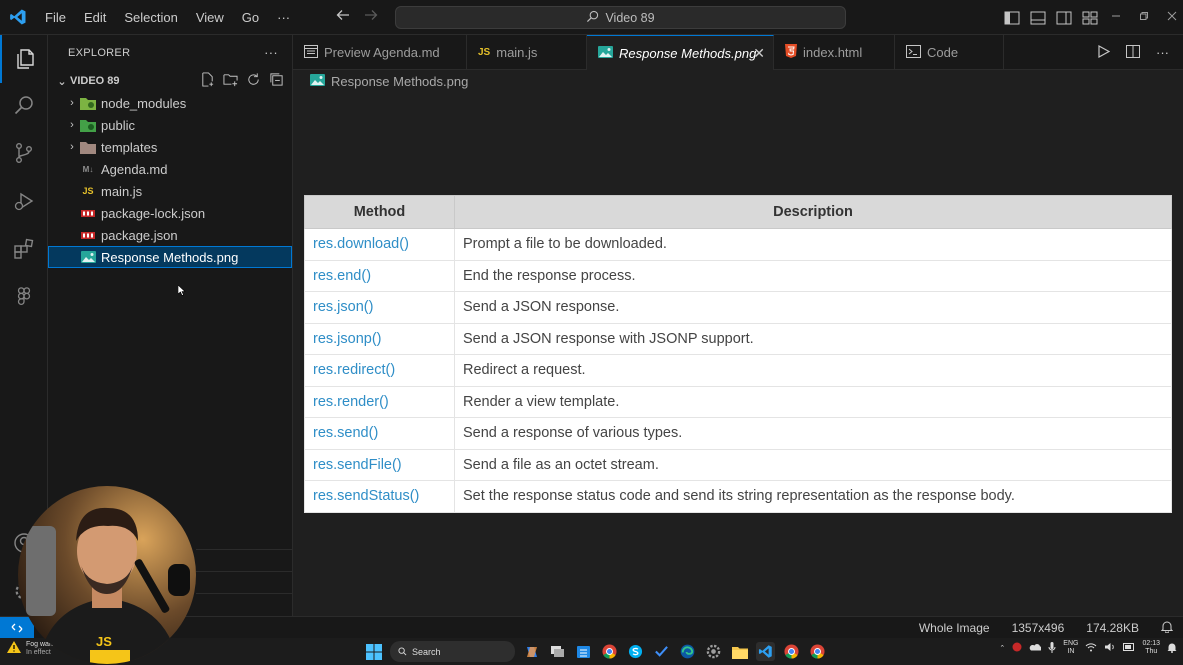  Describe the element at coordinates (24, 59) in the screenshot. I see `explorer-icon` at that location.